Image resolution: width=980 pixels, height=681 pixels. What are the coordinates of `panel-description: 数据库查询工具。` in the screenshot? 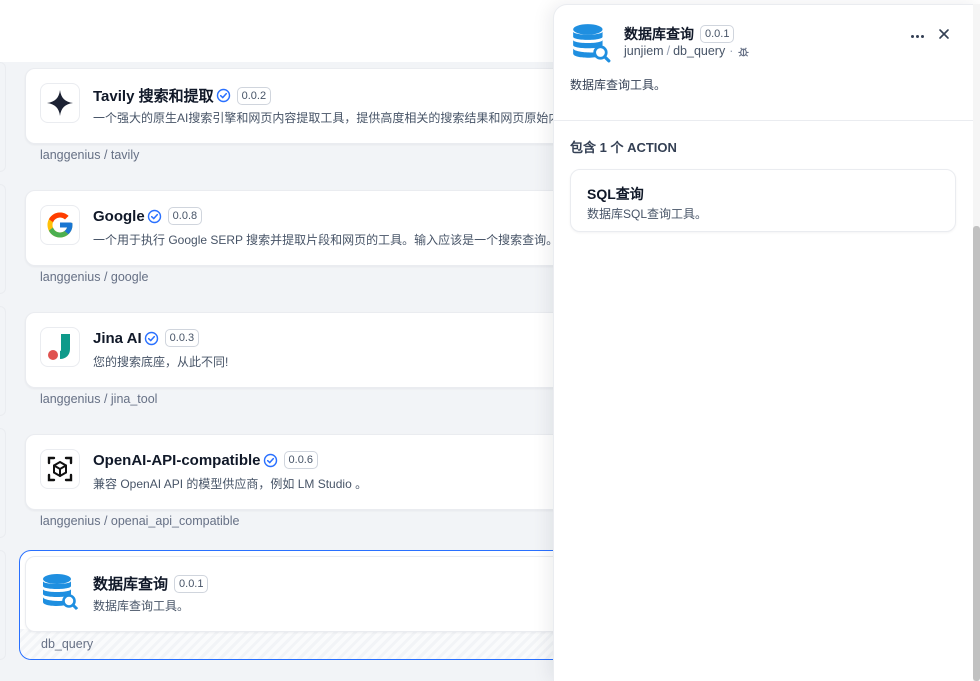 It's located at (618, 85).